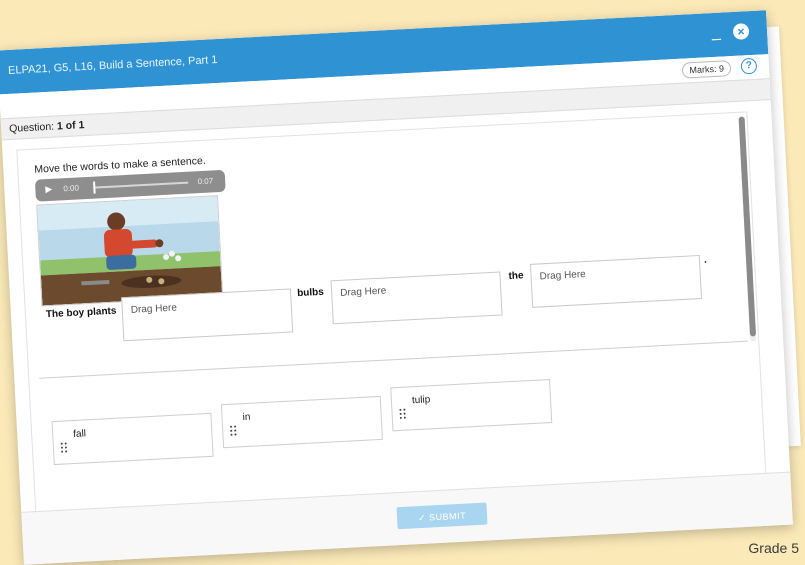 Image resolution: width=805 pixels, height=565 pixels. Describe the element at coordinates (707, 69) in the screenshot. I see `marks-badge: Marks: 9` at that location.